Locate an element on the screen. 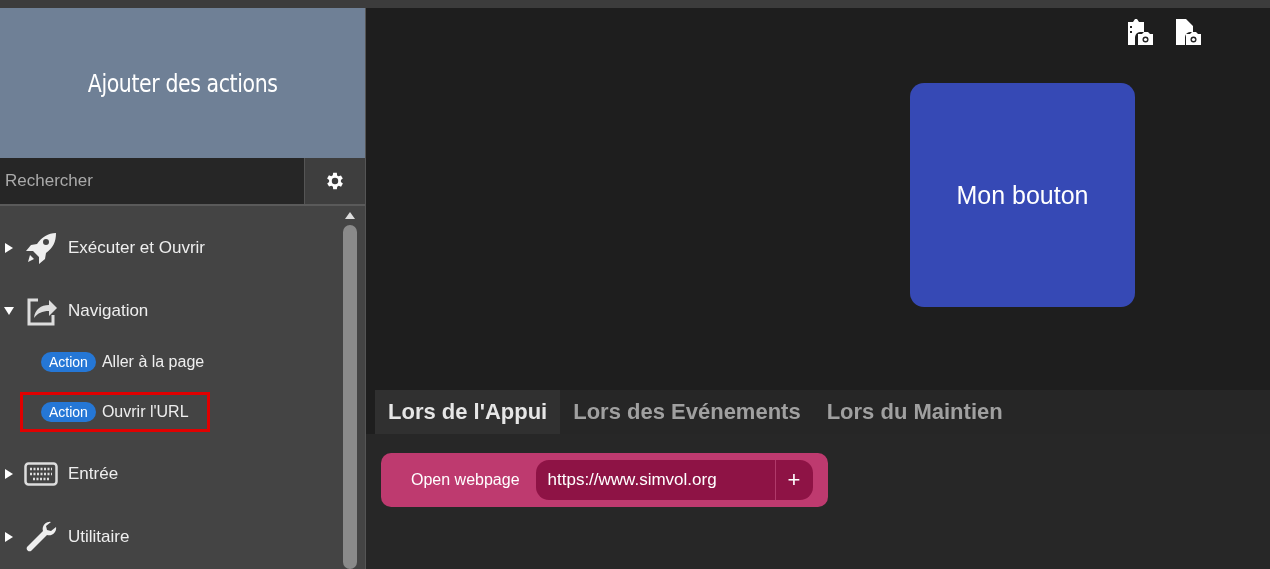  action-item: Action Ouvrir l'URL is located at coordinates (115, 412).